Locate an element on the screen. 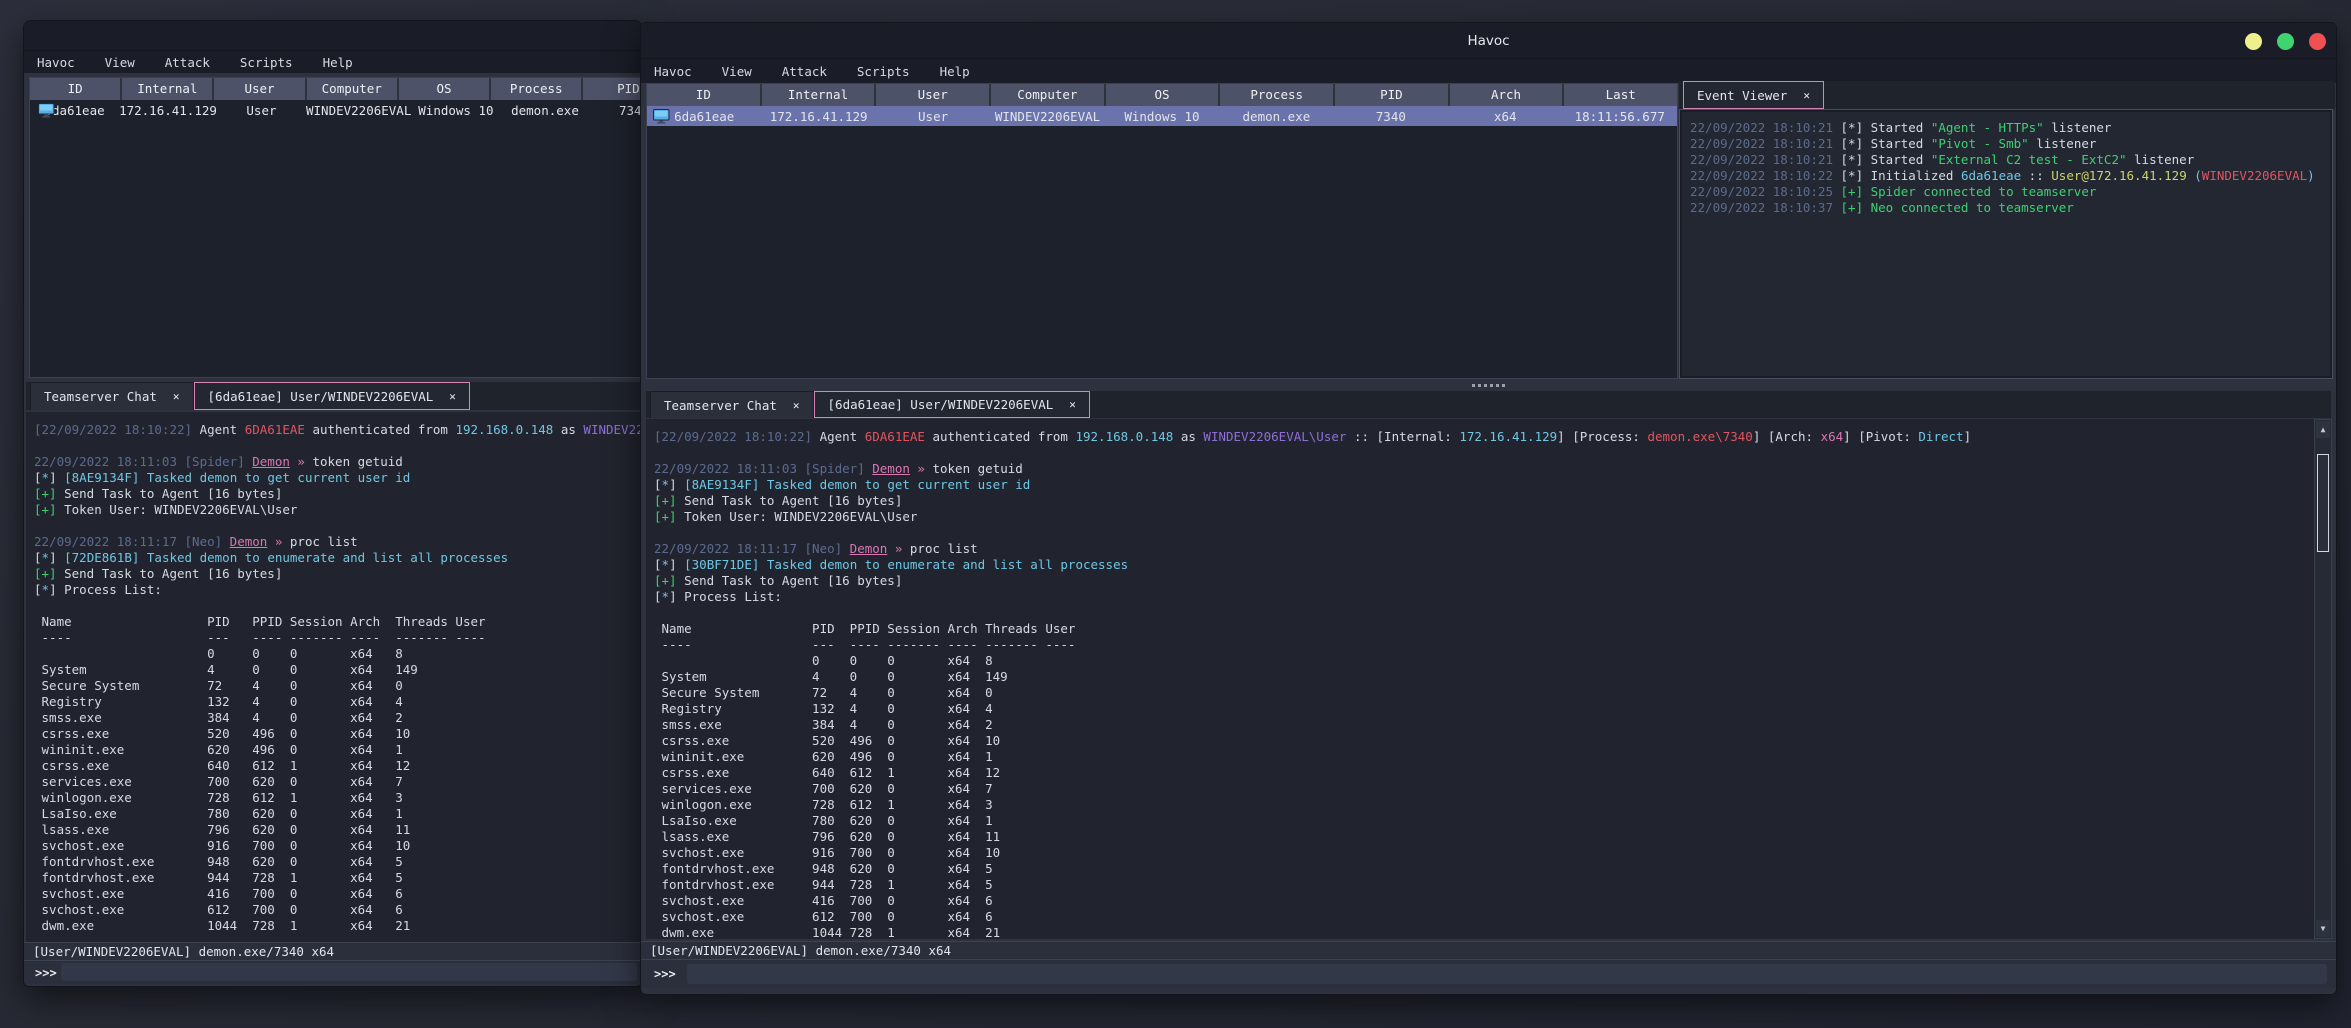 This screenshot has height=1028, width=2351. maximize-button is located at coordinates (2285, 41).